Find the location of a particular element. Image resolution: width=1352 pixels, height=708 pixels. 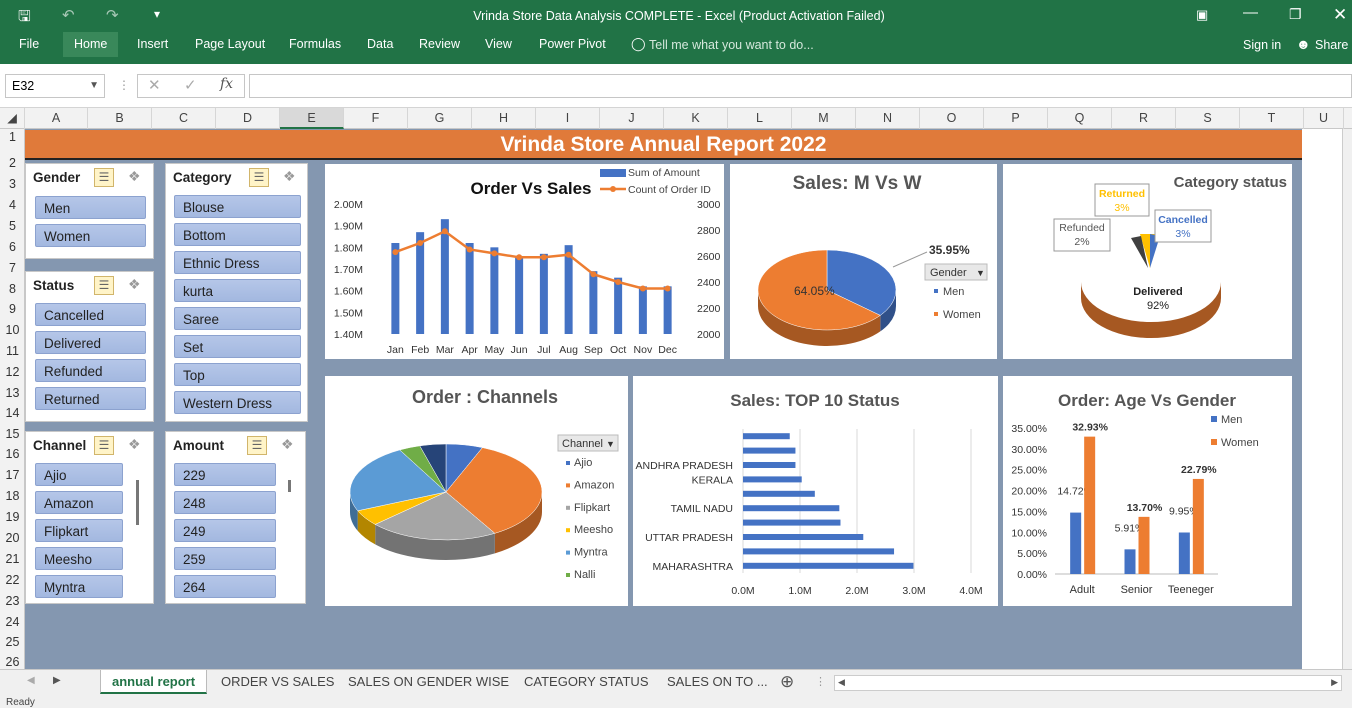

slicer-item-refunded: Refunded is located at coordinates (90, 370).